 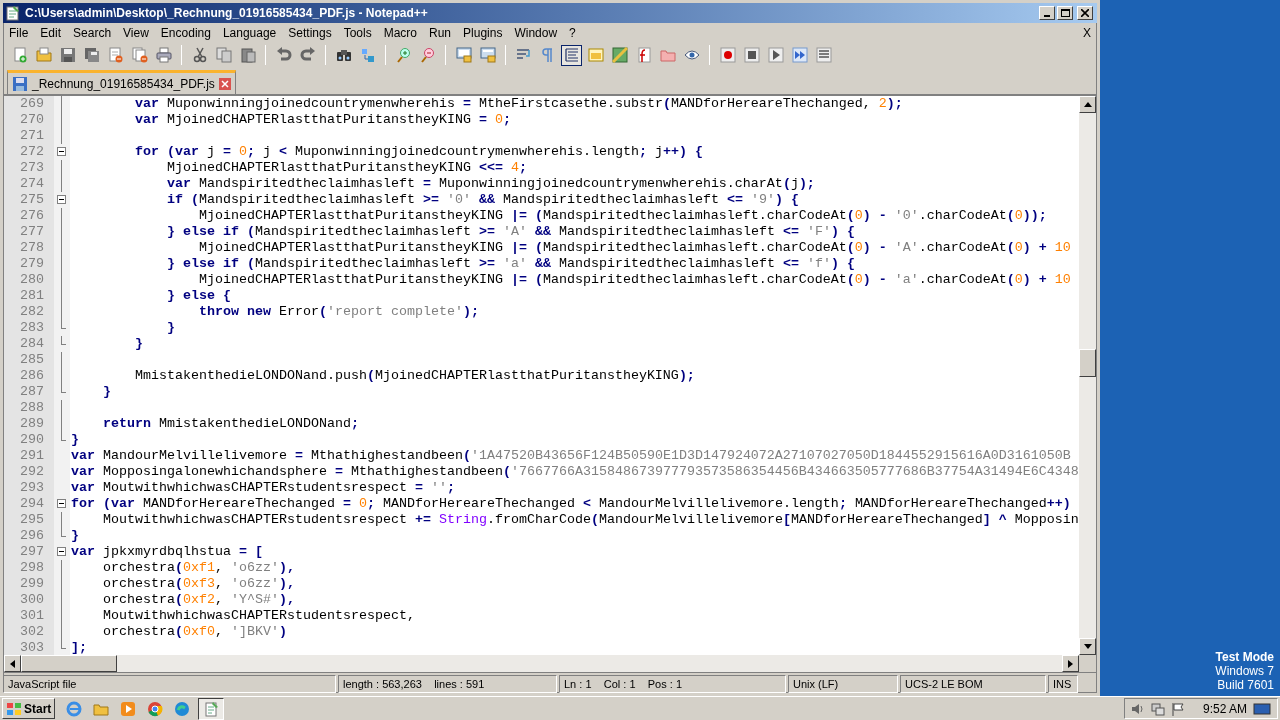 I want to click on code-line: throw new Error('report complete');, so click(x=338, y=312).